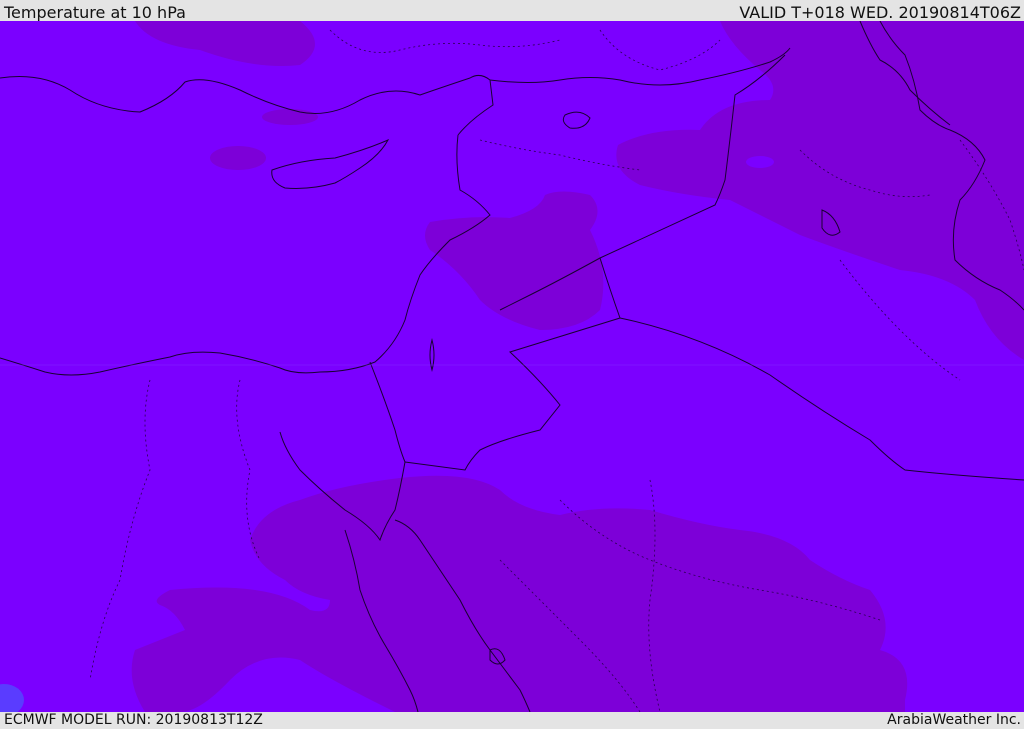 Image resolution: width=1024 pixels, height=729 pixels. Describe the element at coordinates (880, 12) in the screenshot. I see `valid-time-label: VALID T+018 WED. 20190814T06Z` at that location.